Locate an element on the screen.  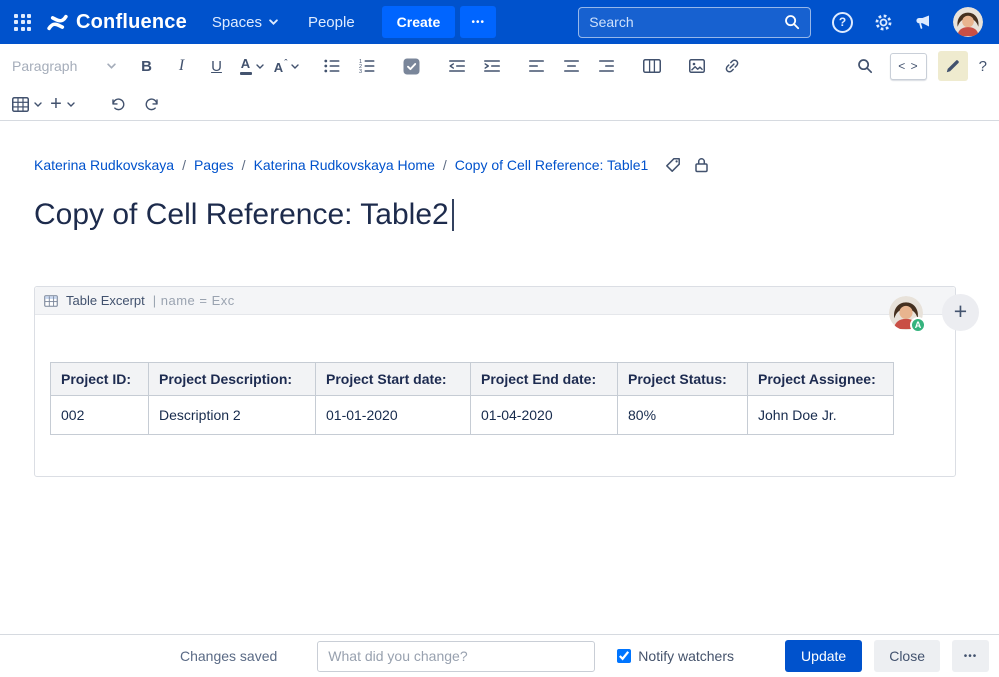
pen-icon is located at coordinates (952, 65).